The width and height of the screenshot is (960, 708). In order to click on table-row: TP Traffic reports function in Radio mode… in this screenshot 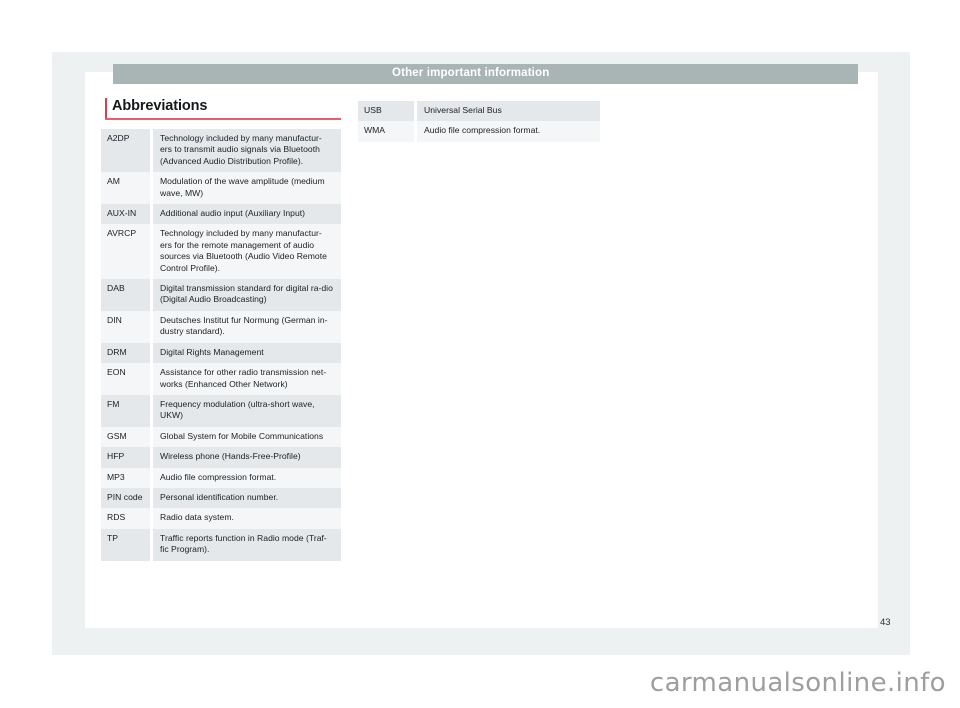, I will do `click(221, 544)`.